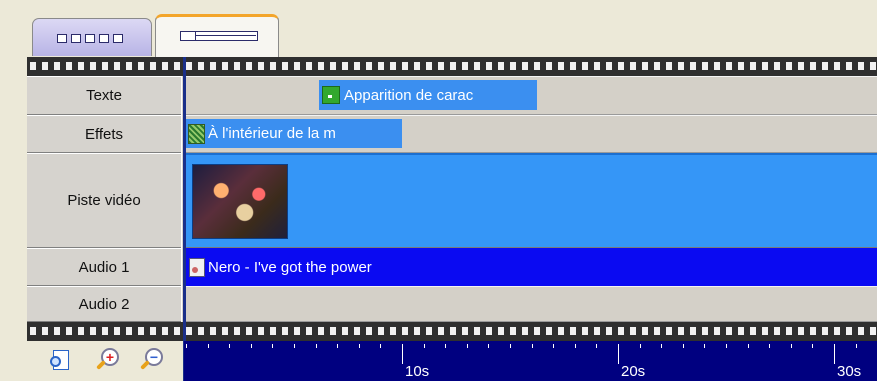 This screenshot has height=381, width=877. What do you see at coordinates (409, 95) in the screenshot?
I see `clip-text-label: Apparition de carac` at bounding box center [409, 95].